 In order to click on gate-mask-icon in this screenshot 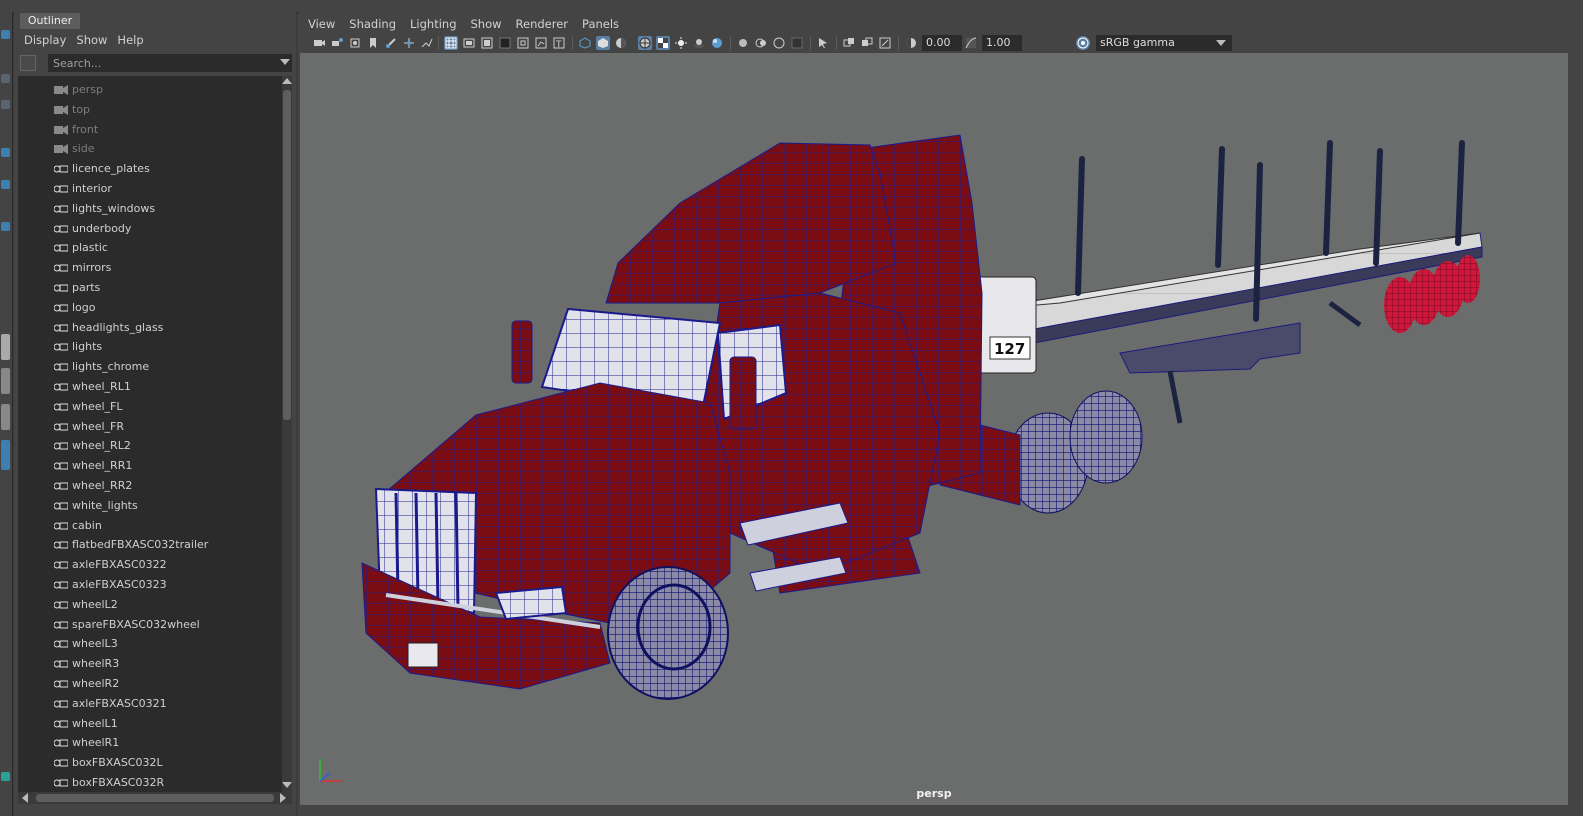, I will do `click(505, 43)`.